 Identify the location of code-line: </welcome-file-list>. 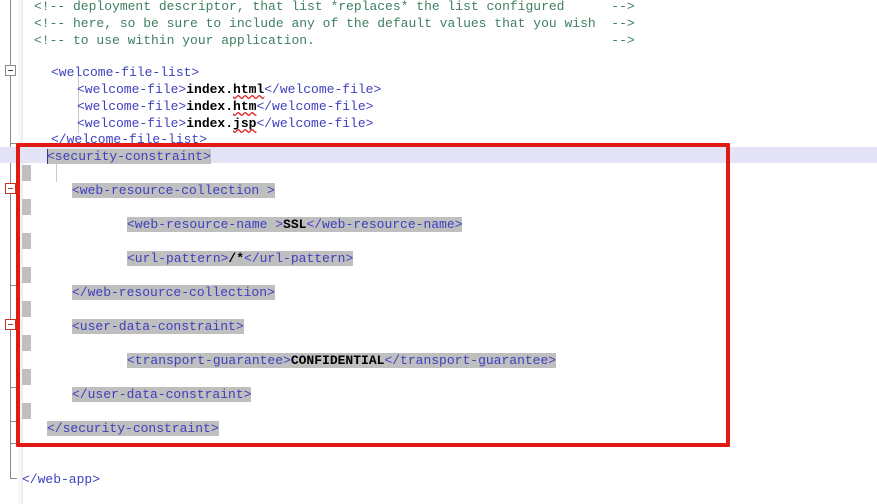
(114, 139).